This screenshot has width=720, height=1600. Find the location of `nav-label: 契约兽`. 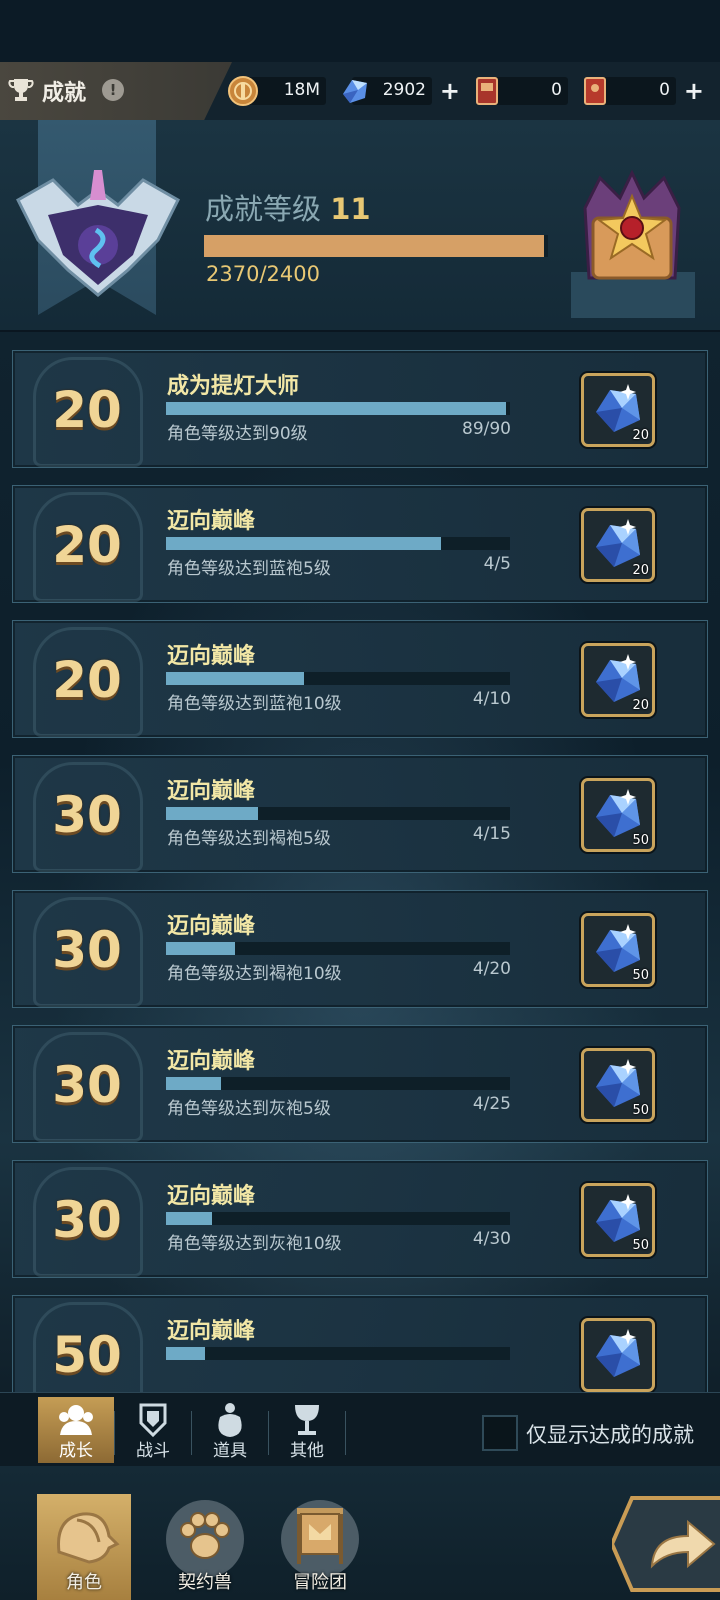

nav-label: 契约兽 is located at coordinates (205, 1582).